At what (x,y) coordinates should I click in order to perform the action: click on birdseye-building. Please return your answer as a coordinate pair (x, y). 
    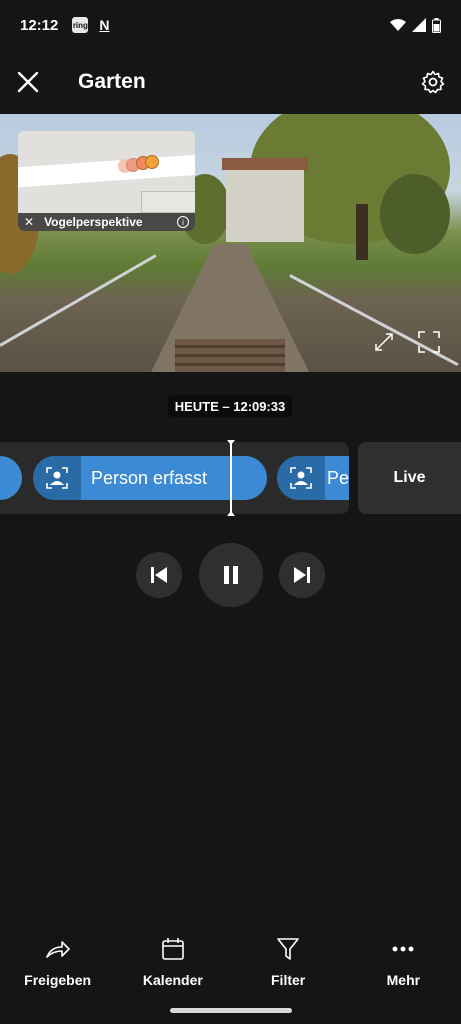
    Looking at the image, I should click on (168, 202).